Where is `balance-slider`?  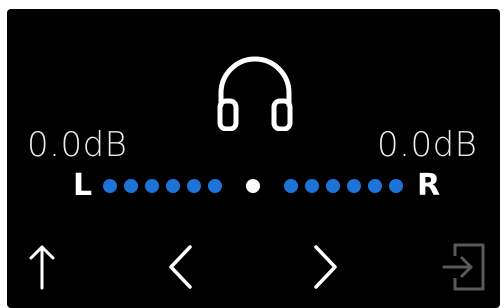 balance-slider is located at coordinates (254, 186).